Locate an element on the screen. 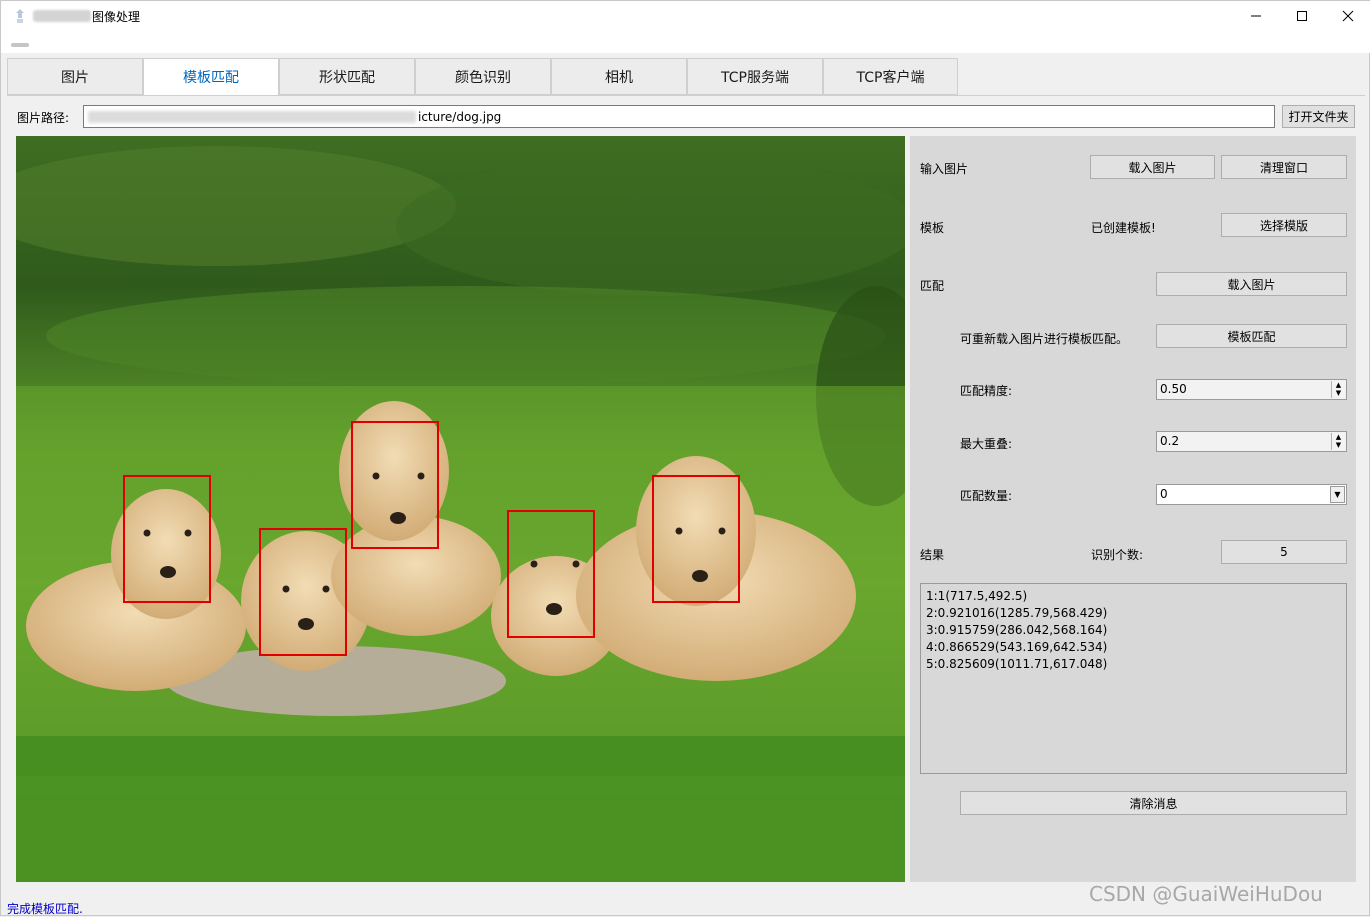  close-icon is located at coordinates (1348, 16).